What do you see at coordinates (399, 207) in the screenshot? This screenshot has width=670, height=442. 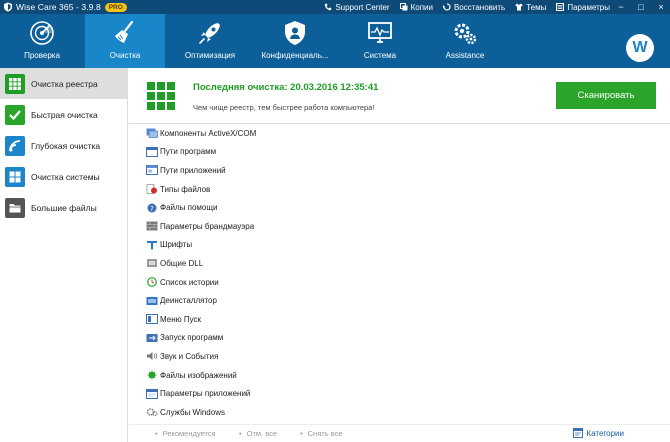 I see `list-item: ? Файлы помощи` at bounding box center [399, 207].